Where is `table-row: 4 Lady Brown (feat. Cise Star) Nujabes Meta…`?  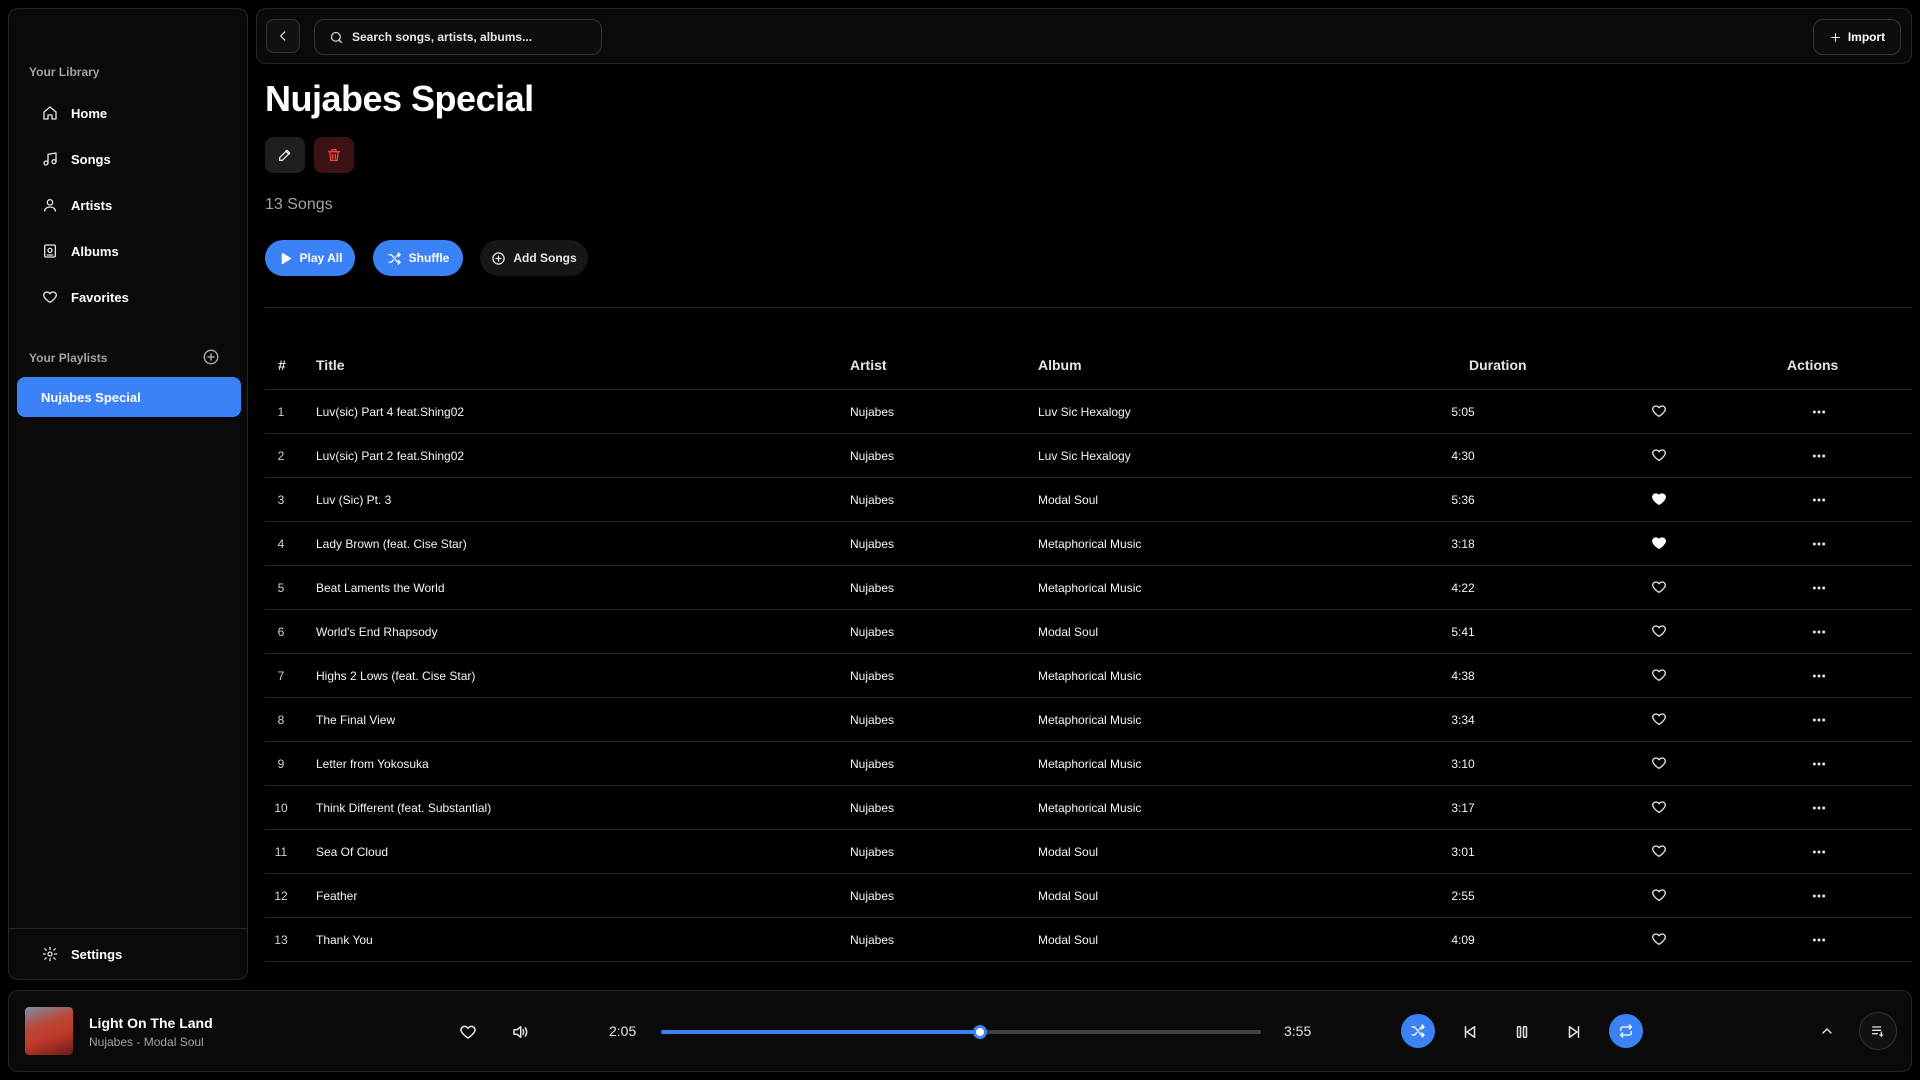
table-row: 4 Lady Brown (feat. Cise Star) Nujabes Meta… is located at coordinates (1088, 544).